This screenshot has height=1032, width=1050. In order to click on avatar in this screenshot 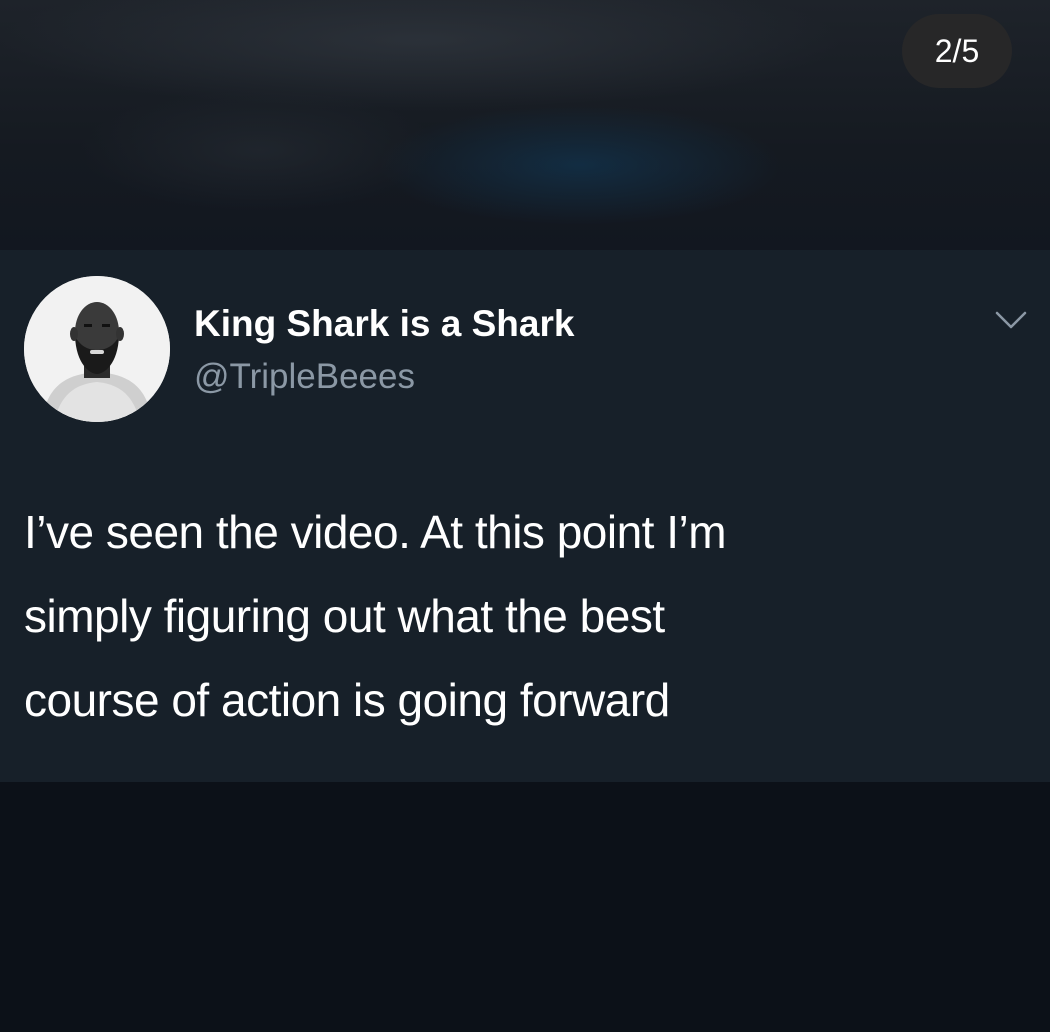, I will do `click(97, 349)`.